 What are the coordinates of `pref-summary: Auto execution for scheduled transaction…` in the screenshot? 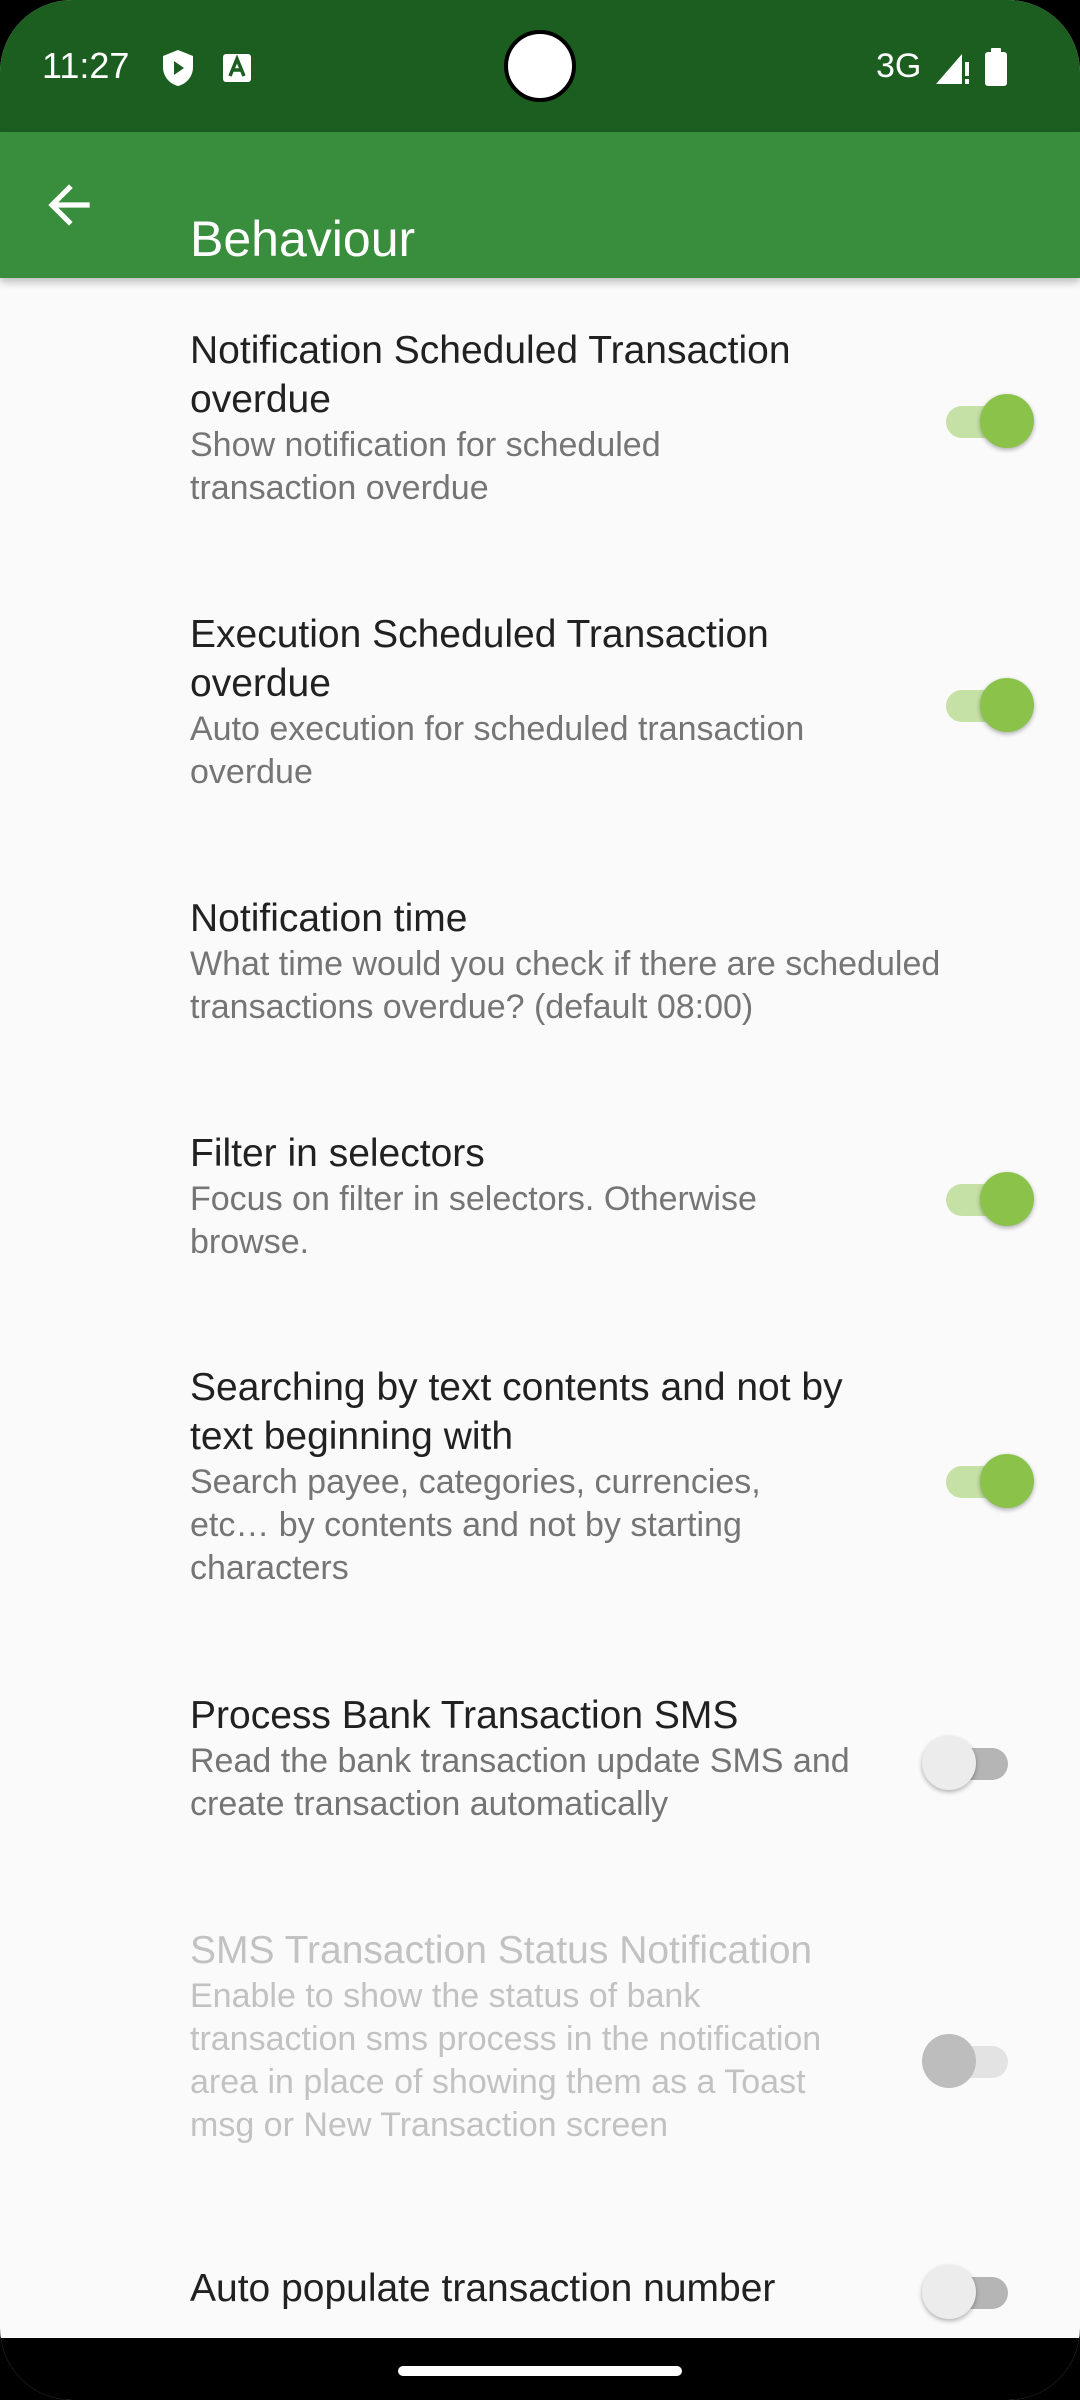 It's located at (497, 750).